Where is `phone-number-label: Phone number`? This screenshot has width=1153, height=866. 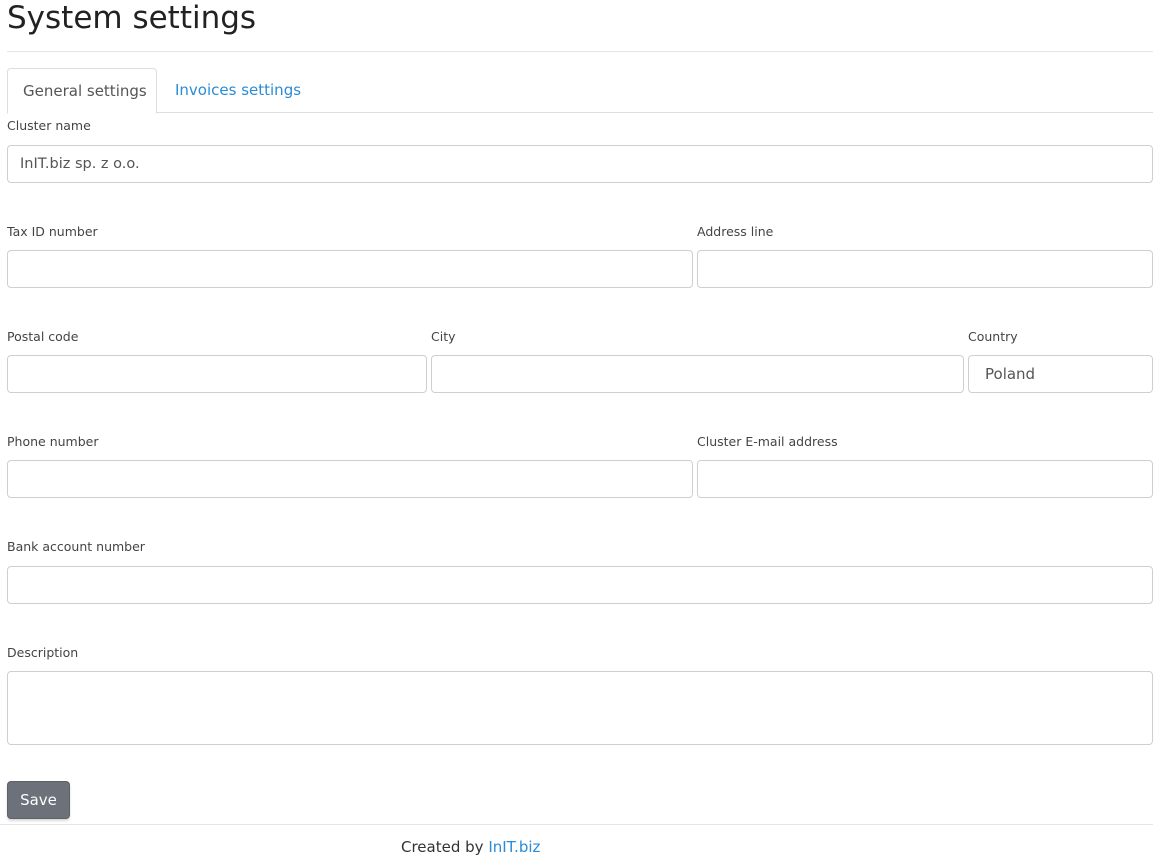 phone-number-label: Phone number is located at coordinates (53, 441).